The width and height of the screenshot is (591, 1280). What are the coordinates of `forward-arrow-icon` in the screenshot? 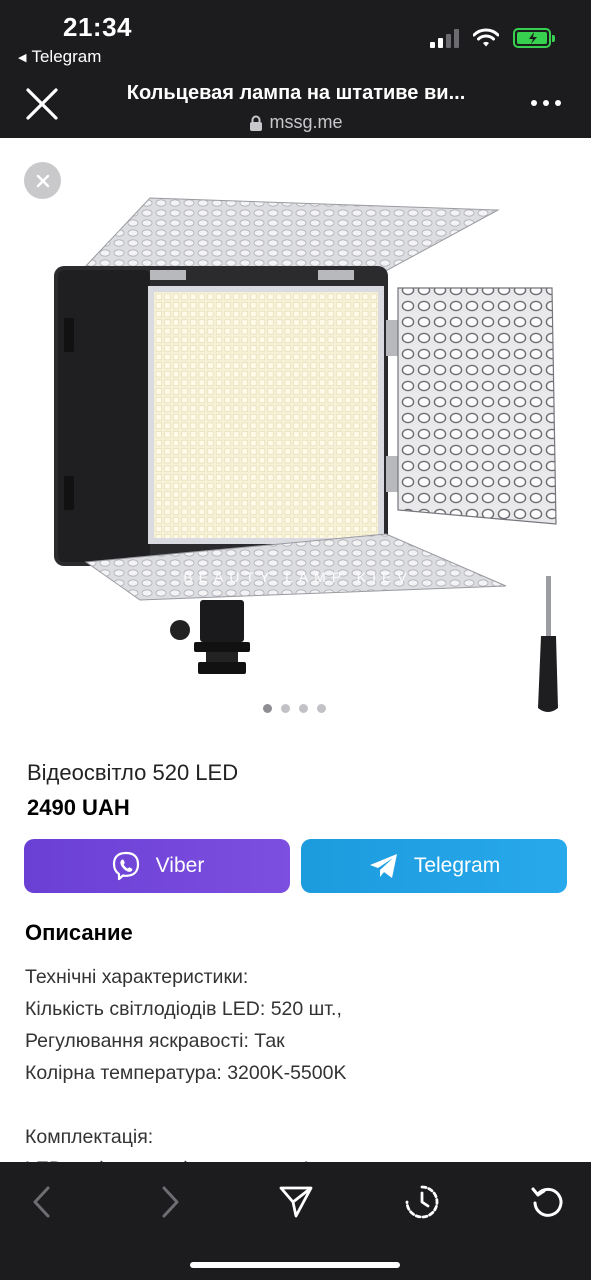 It's located at (170, 1202).